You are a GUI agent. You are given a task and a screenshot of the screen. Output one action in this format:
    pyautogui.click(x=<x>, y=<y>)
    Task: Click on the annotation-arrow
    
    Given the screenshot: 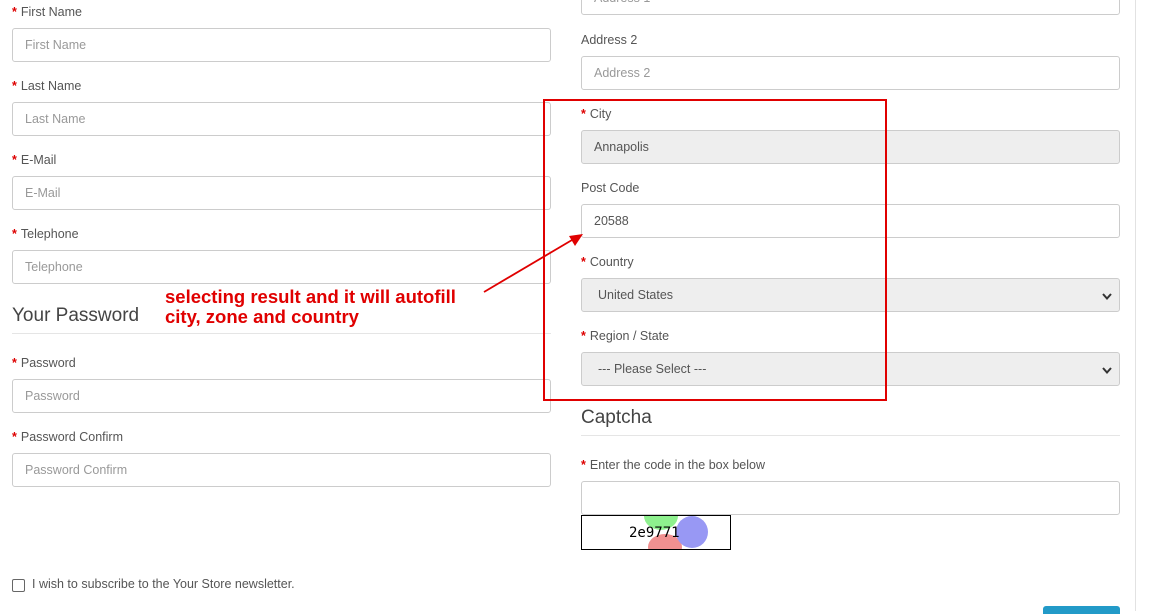 What is the action you would take?
    pyautogui.click(x=533, y=263)
    